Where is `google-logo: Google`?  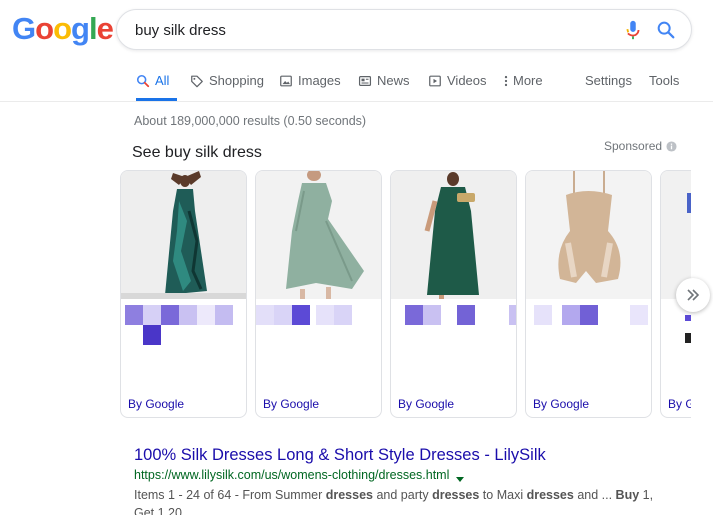
google-logo: Google is located at coordinates (63, 28).